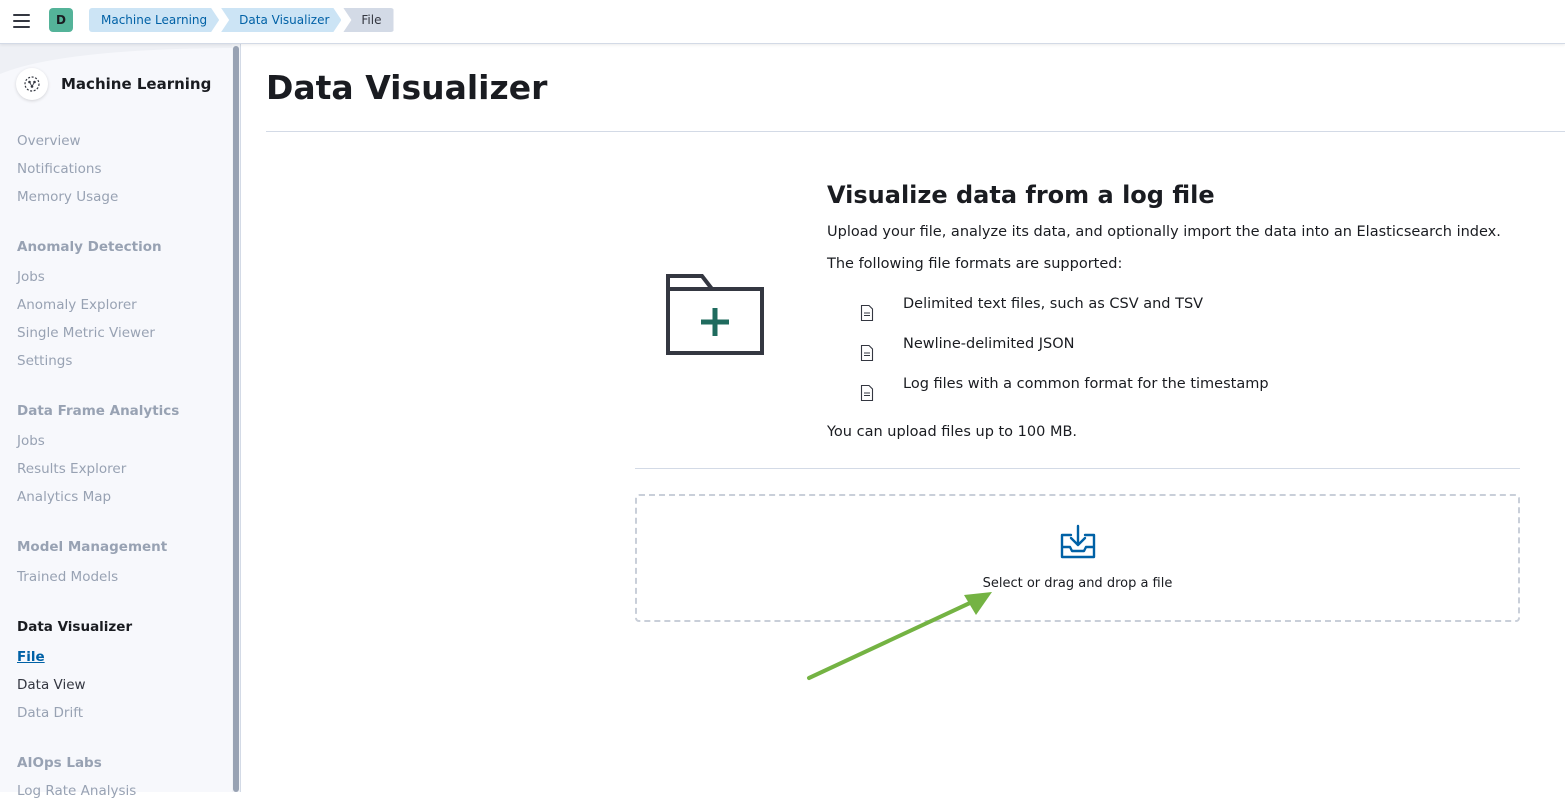 Image resolution: width=1565 pixels, height=799 pixels. What do you see at coordinates (915, 131) in the screenshot?
I see `title-divider` at bounding box center [915, 131].